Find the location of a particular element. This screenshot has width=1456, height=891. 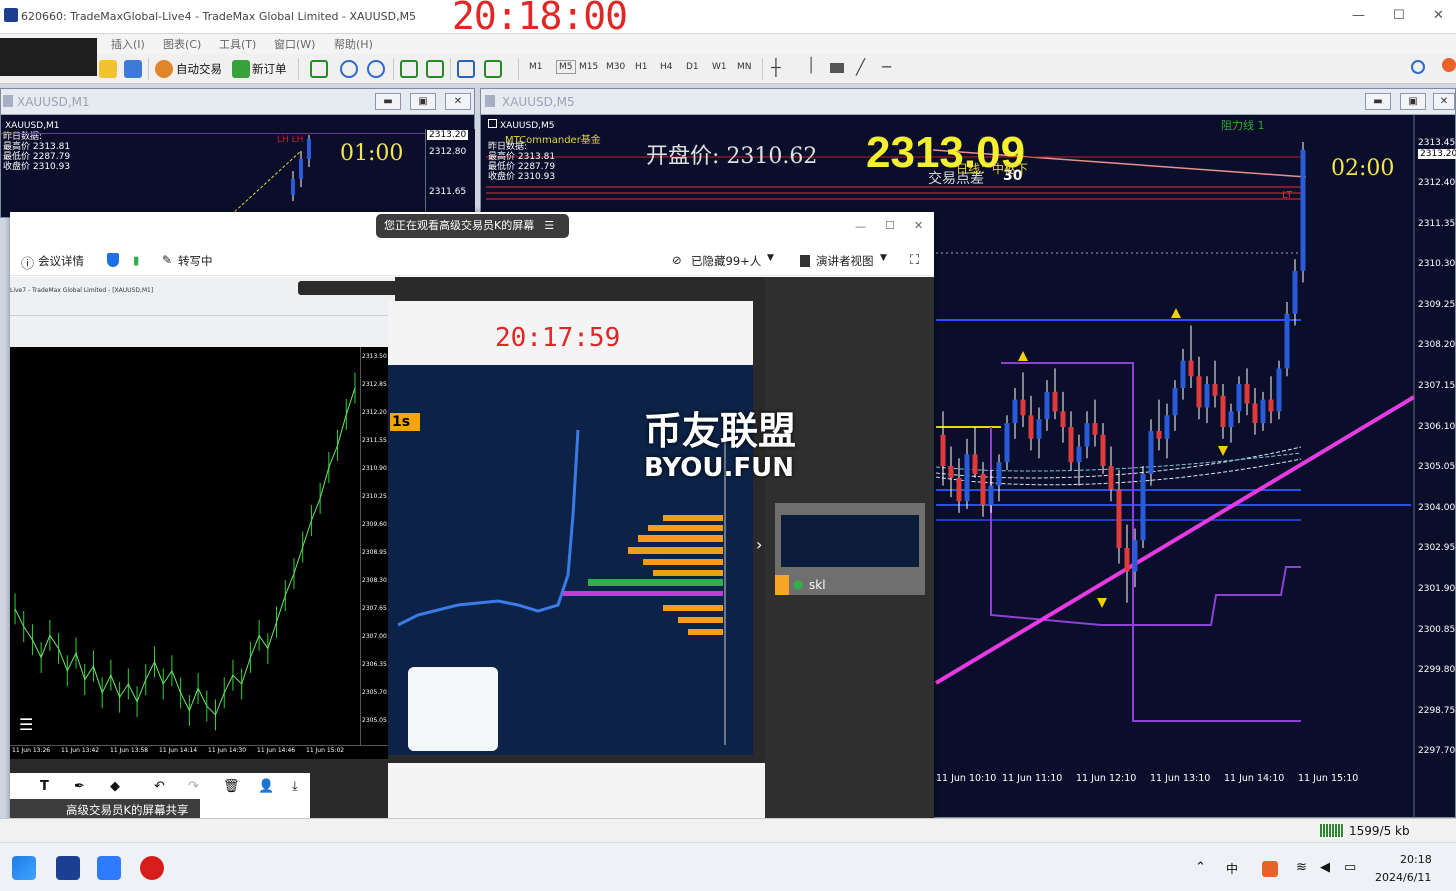

menu-help: 帮助(H) is located at coordinates (353, 44).